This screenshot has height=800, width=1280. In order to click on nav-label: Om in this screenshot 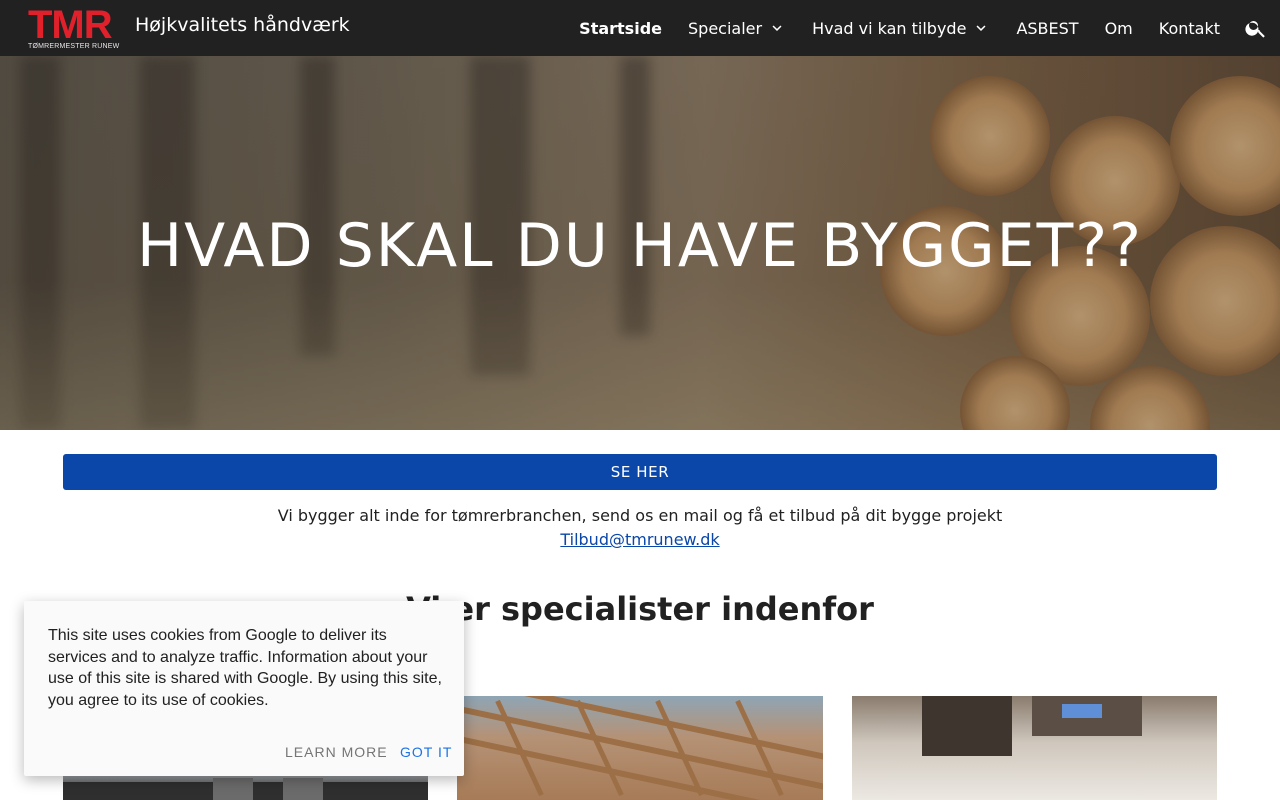, I will do `click(1118, 28)`.